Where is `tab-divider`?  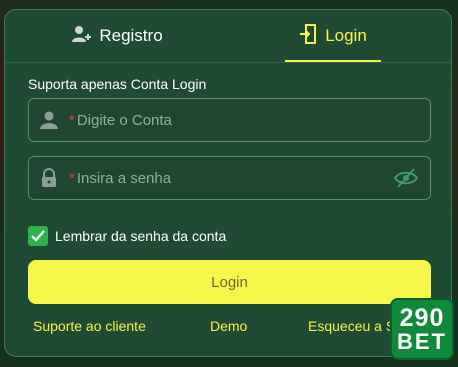 tab-divider is located at coordinates (228, 62).